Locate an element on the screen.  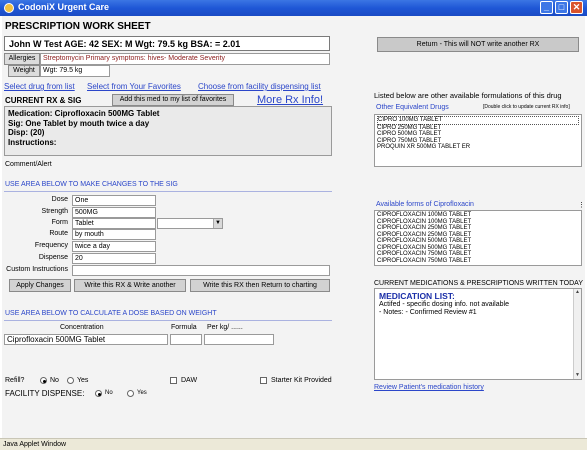
rx-disp-line: Disp: (20) is located at coordinates (26, 132).